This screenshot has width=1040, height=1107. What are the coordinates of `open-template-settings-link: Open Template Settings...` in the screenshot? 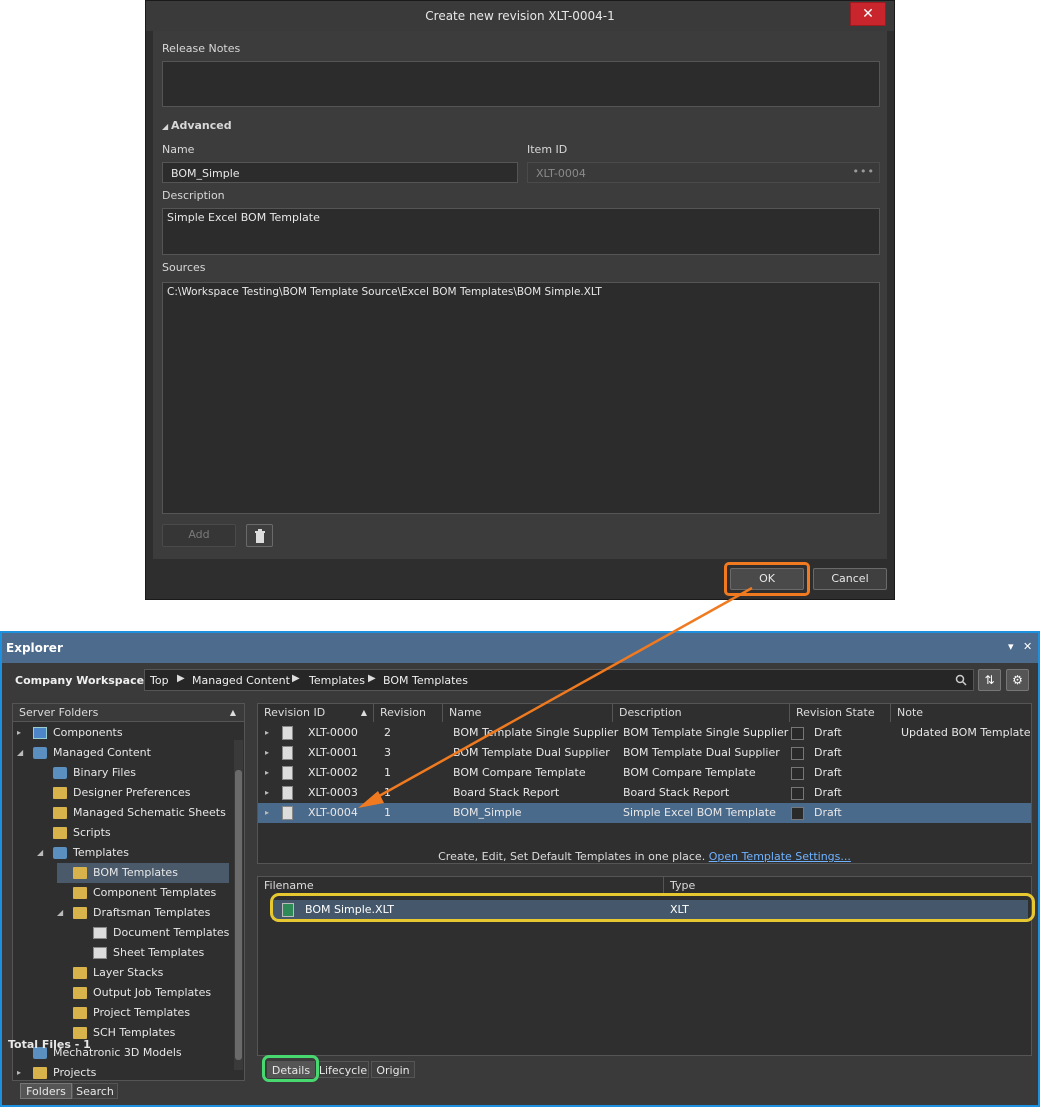 It's located at (780, 856).